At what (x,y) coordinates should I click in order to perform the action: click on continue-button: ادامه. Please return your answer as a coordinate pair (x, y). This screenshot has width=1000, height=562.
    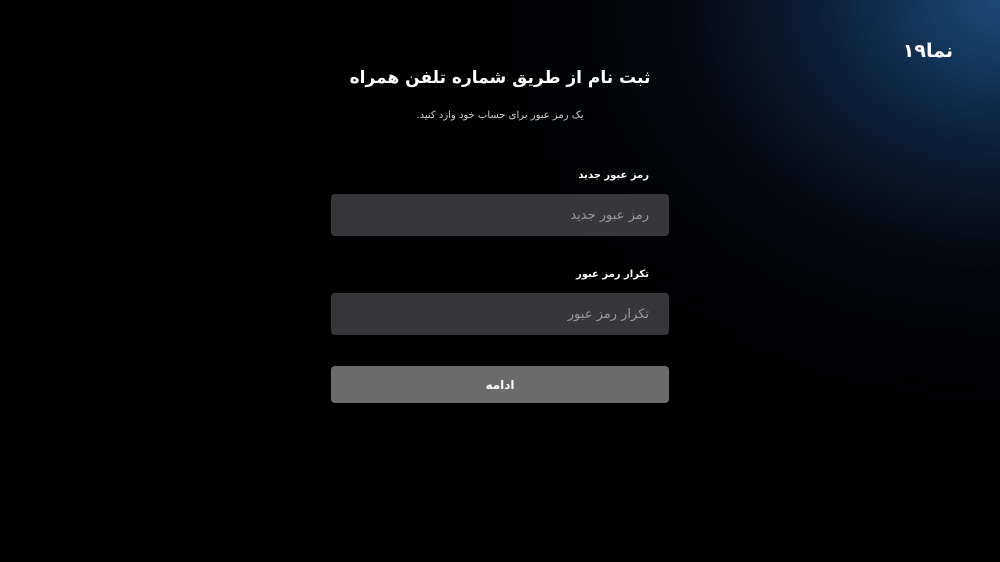
    Looking at the image, I should click on (500, 384).